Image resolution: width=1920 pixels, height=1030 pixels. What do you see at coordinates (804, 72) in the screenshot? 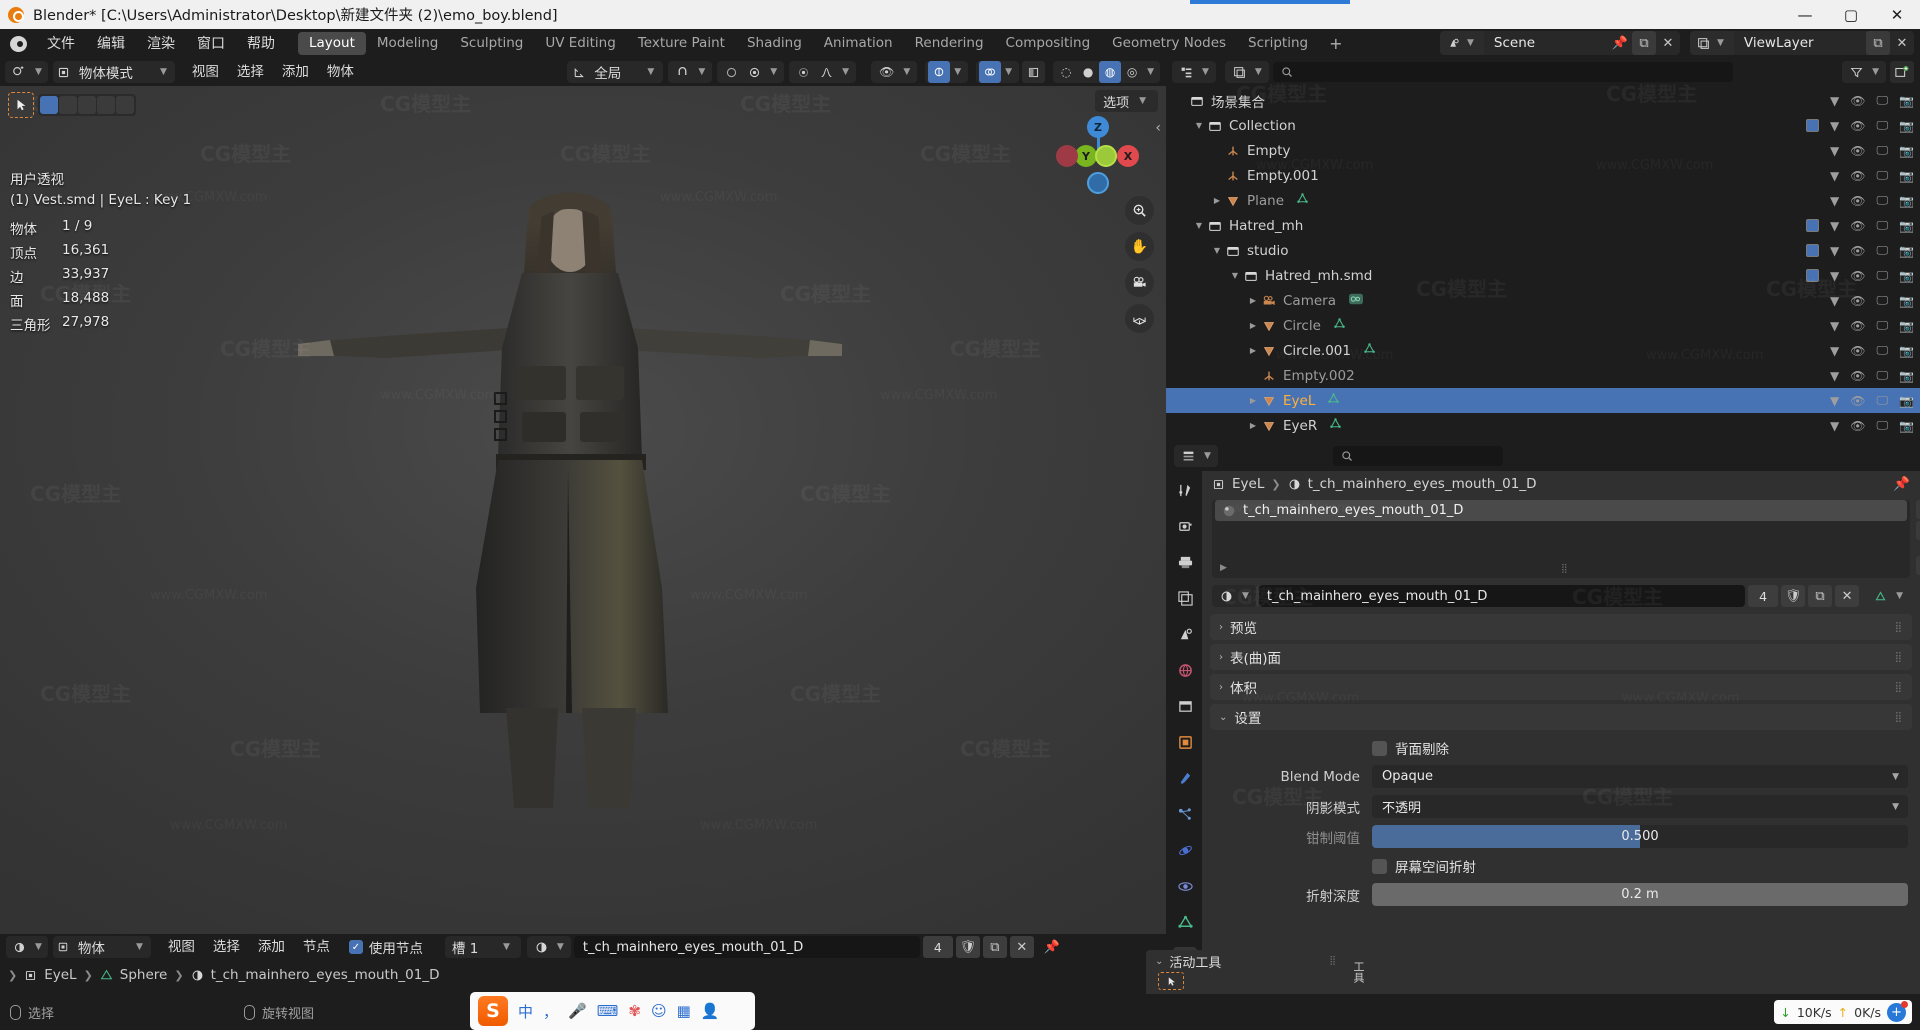
I see `falloff-sphere-icon` at bounding box center [804, 72].